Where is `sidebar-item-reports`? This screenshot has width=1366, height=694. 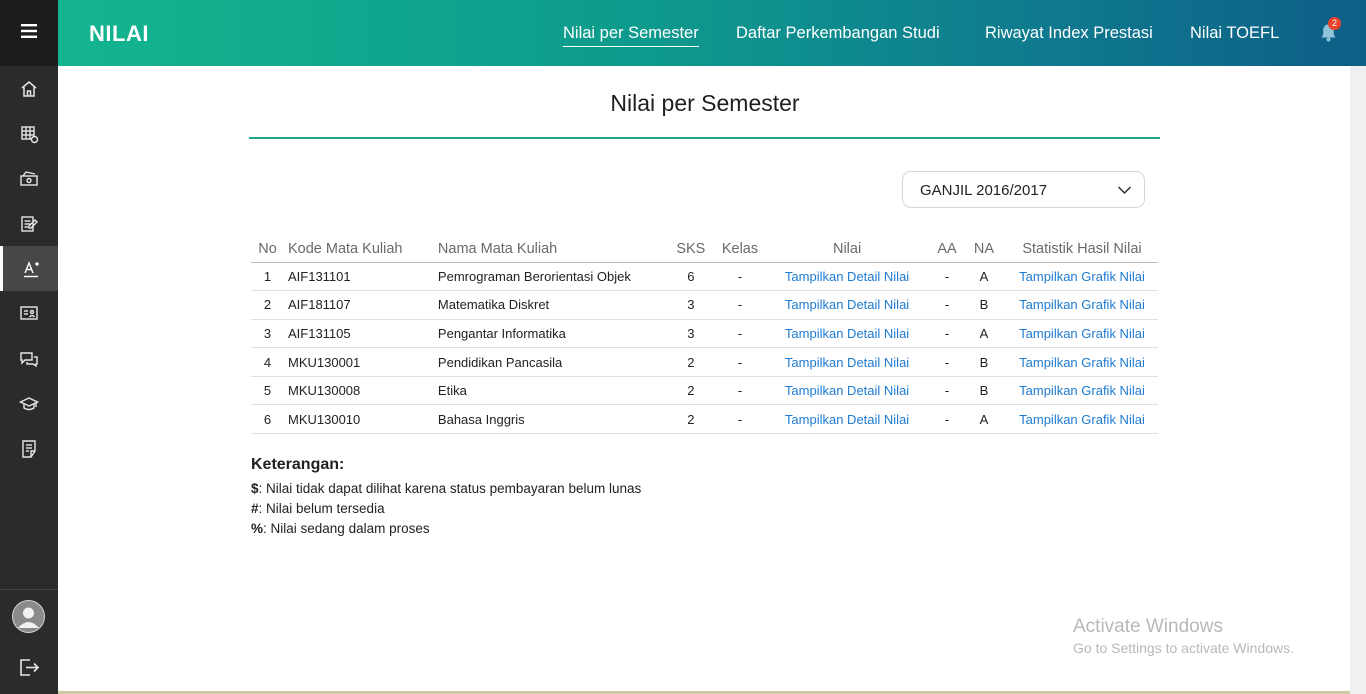
sidebar-item-reports is located at coordinates (29, 448).